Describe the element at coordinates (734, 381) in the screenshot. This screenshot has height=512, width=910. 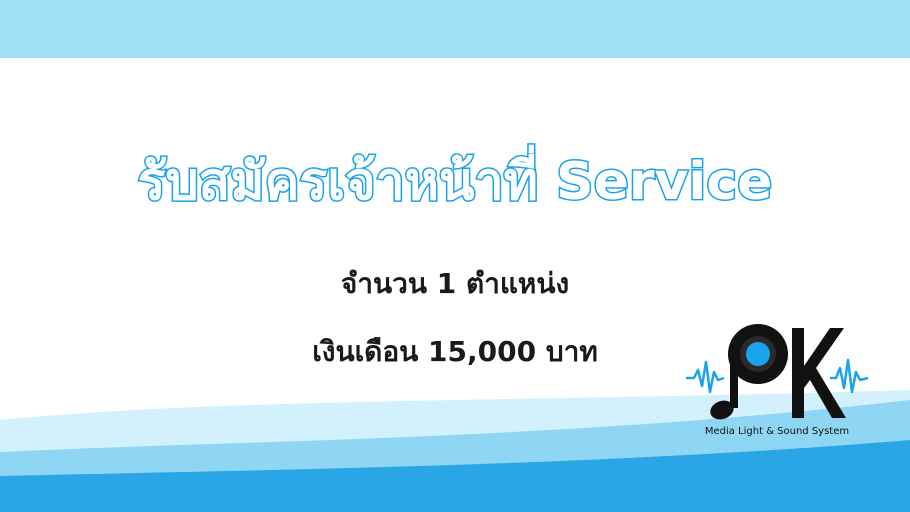
I see `note-stem` at that location.